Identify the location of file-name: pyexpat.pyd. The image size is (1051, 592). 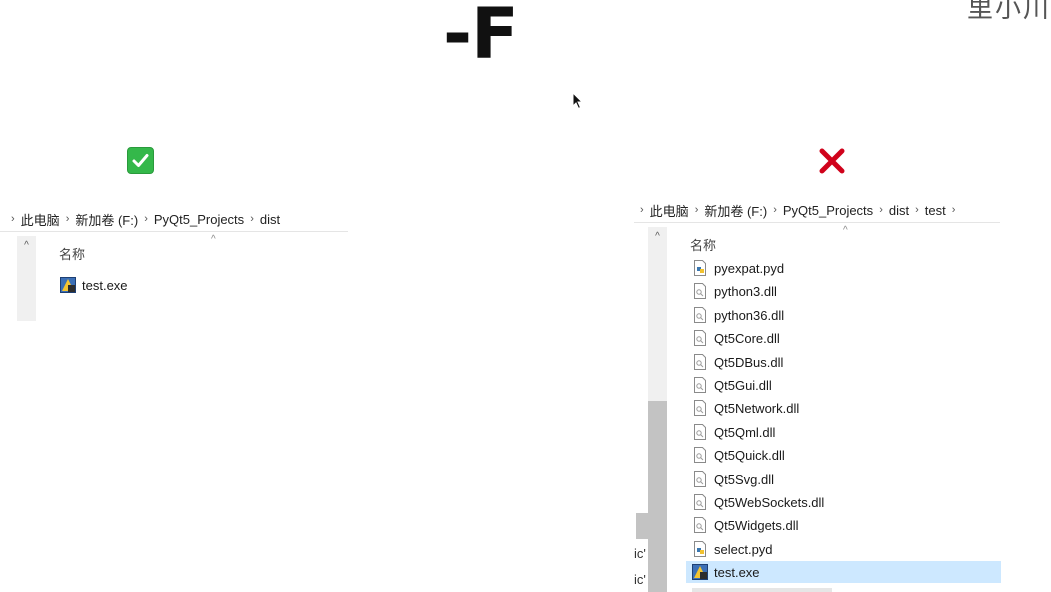
(749, 268).